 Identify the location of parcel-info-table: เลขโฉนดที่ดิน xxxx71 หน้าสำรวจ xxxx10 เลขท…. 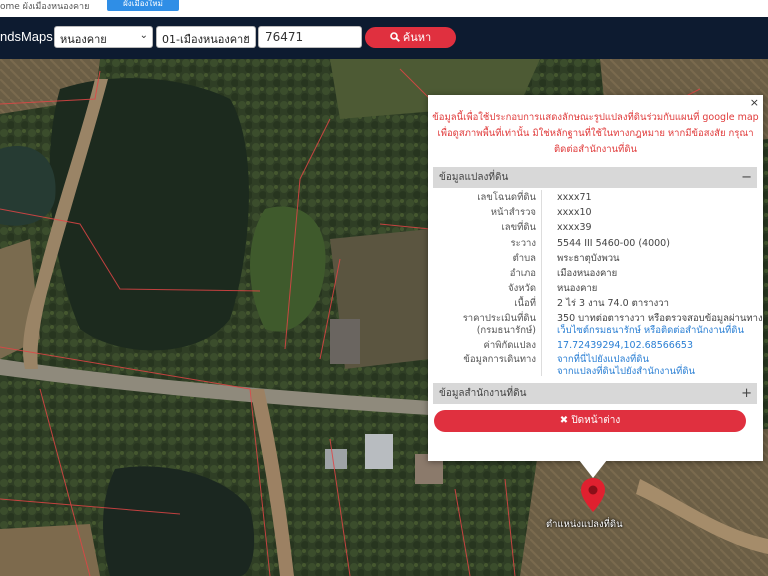
(598, 284).